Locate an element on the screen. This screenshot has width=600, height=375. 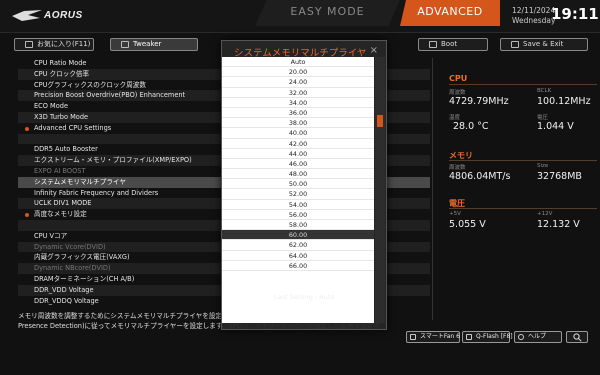
option-item: 62.00 is located at coordinates (298, 245).